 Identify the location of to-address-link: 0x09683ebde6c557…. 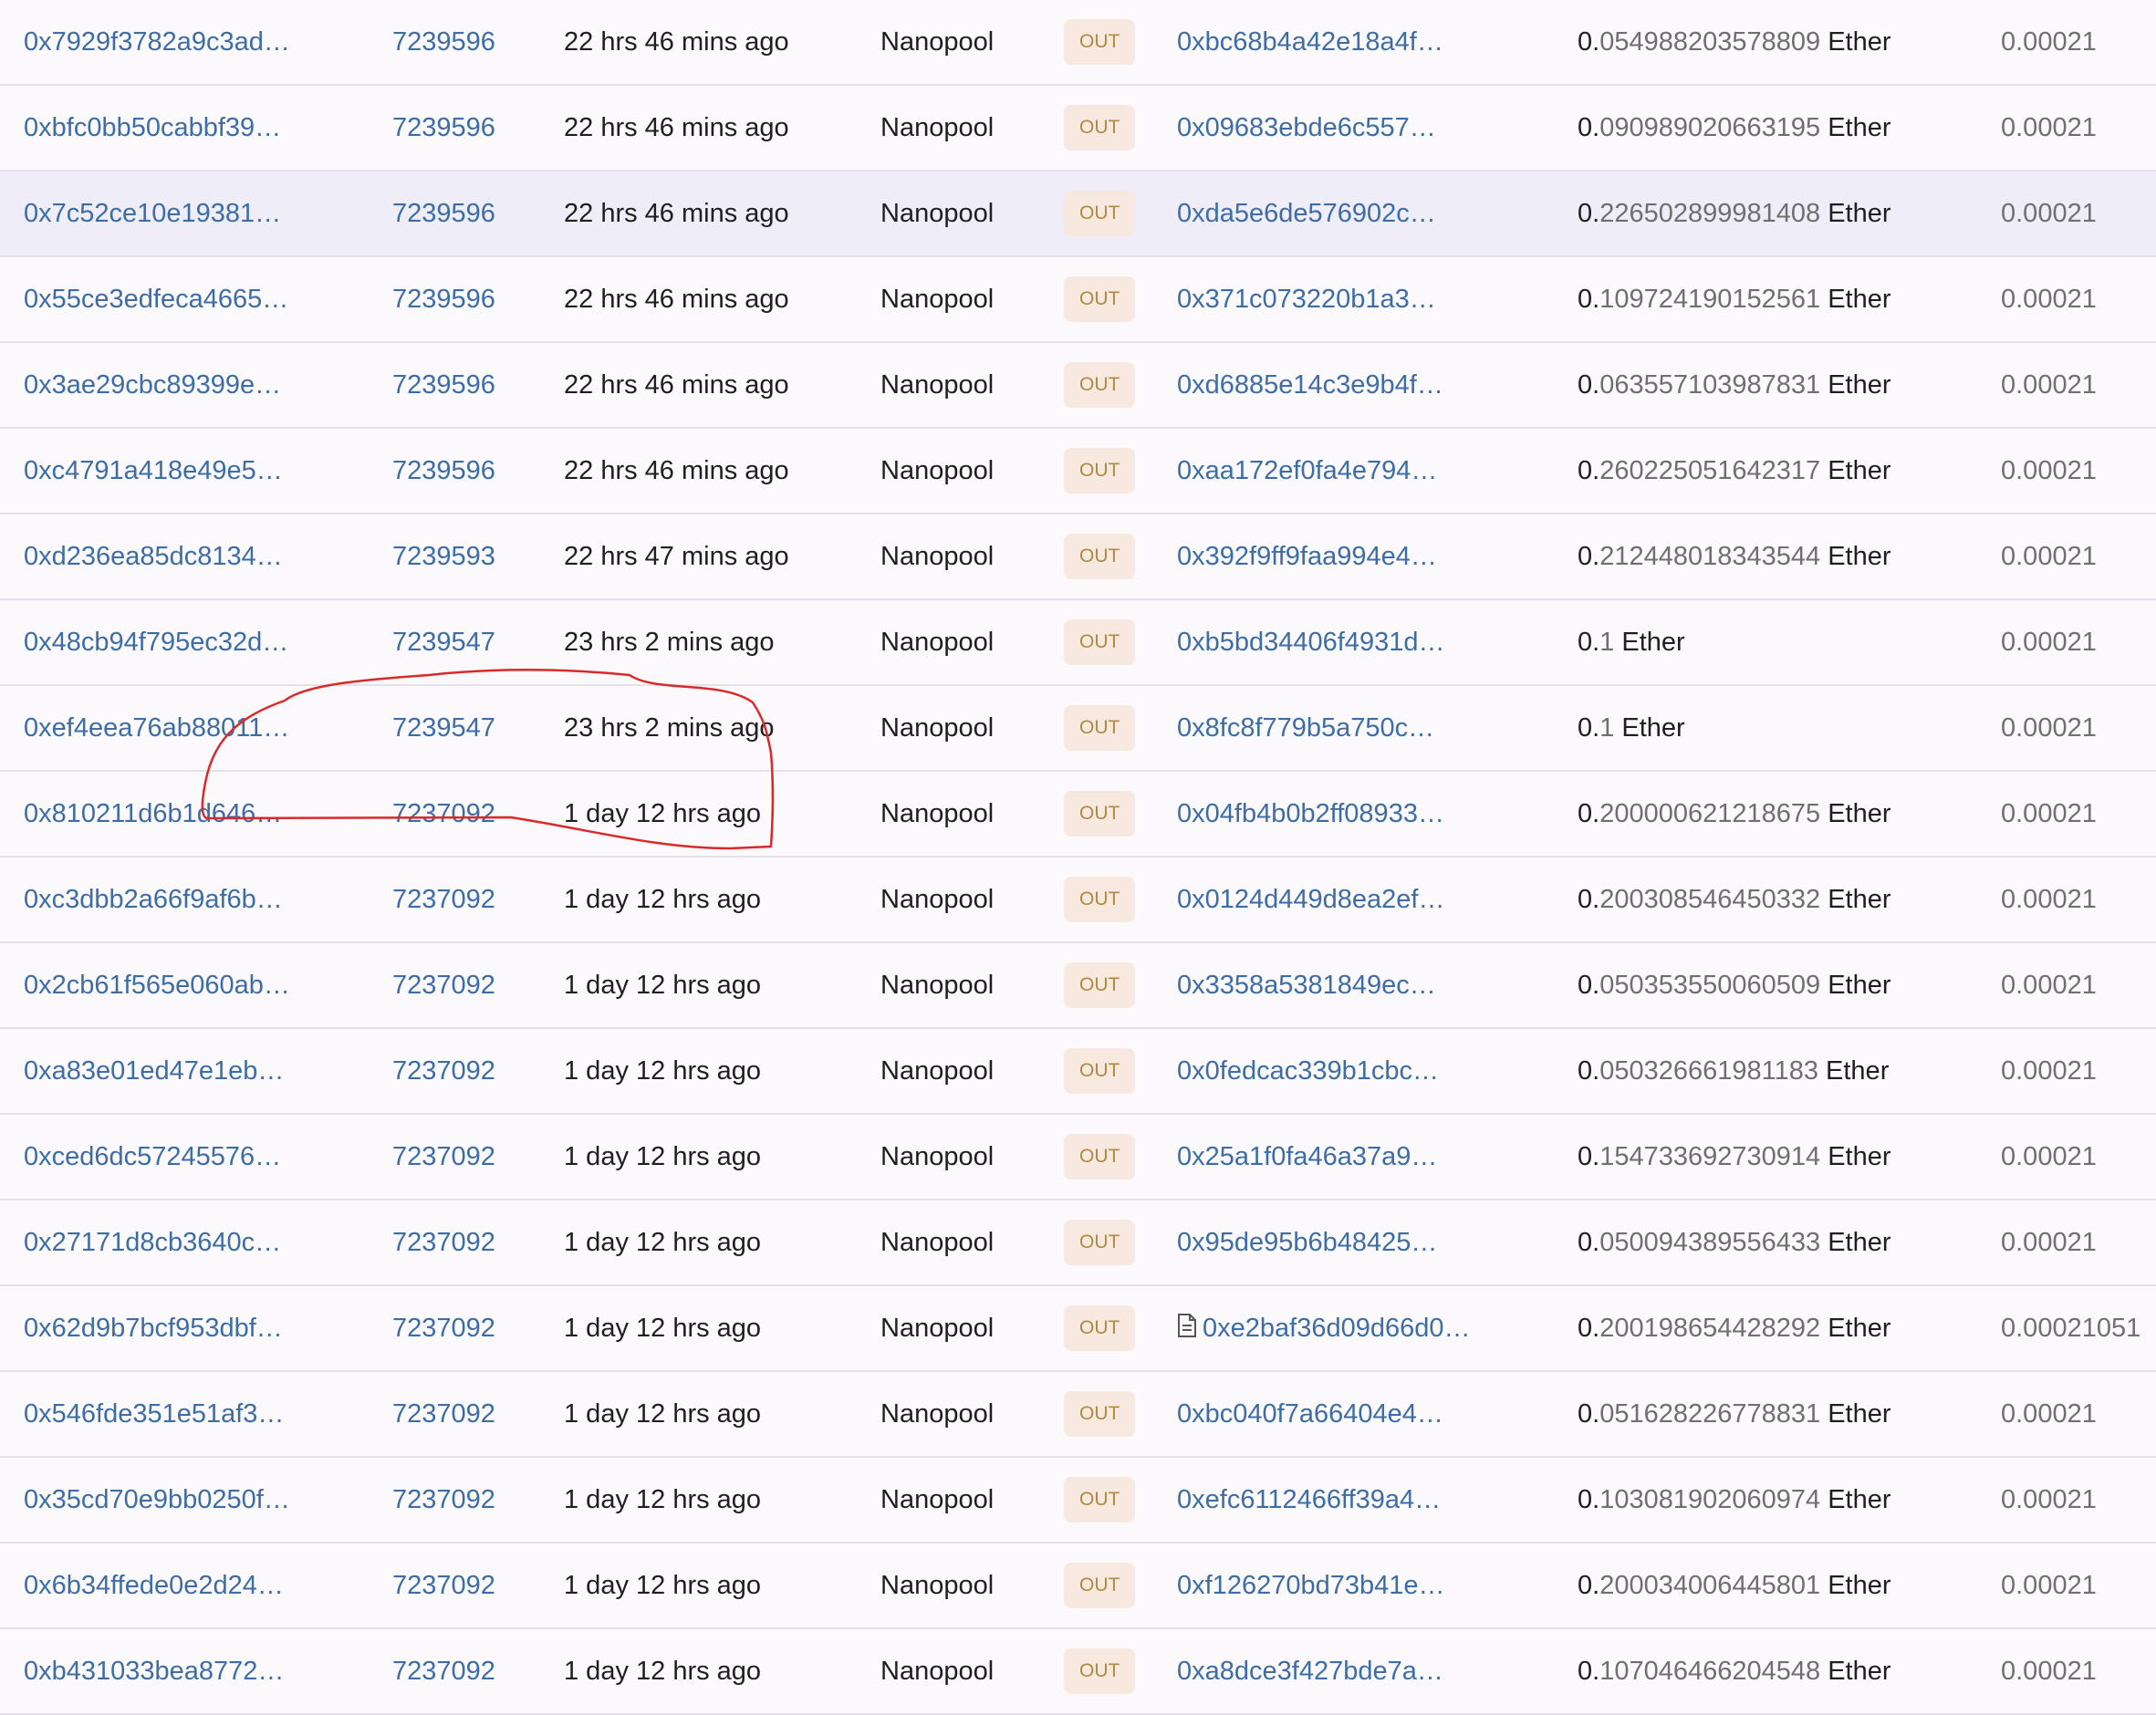
(1307, 127).